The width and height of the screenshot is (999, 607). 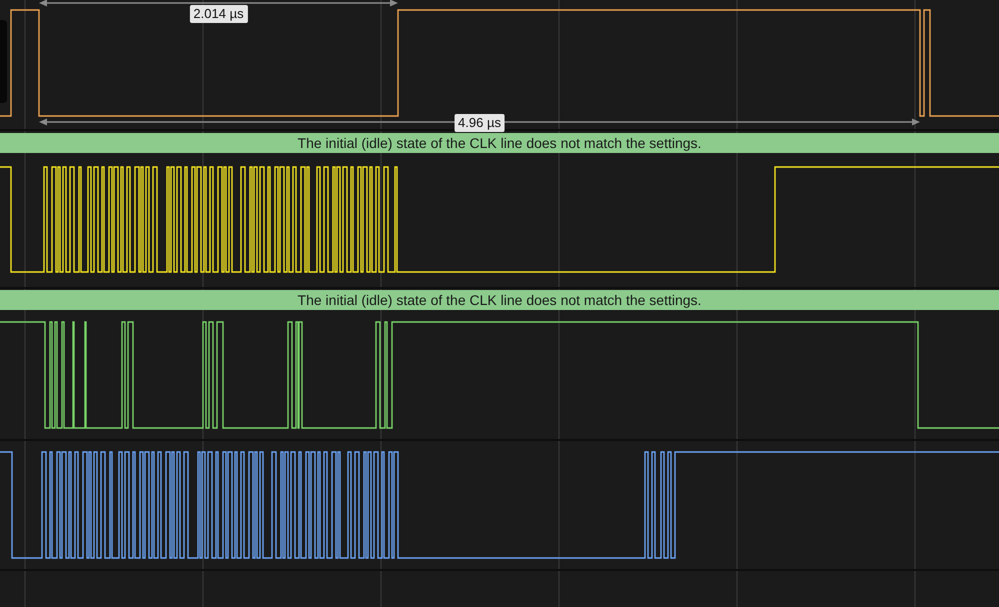 What do you see at coordinates (218, 14) in the screenshot?
I see `measurement-label: 2.014 µs` at bounding box center [218, 14].